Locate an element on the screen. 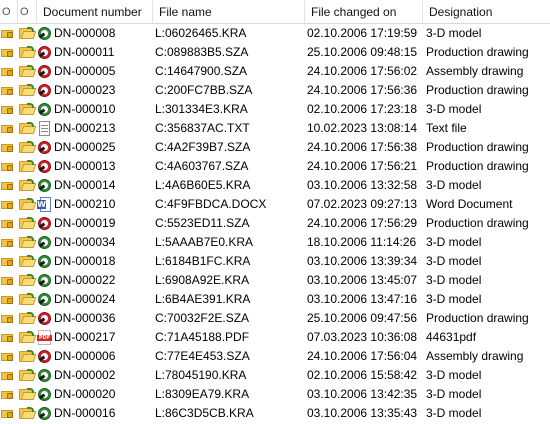 The image size is (550, 424). document-number-cell: DN-000006 is located at coordinates (85, 356).